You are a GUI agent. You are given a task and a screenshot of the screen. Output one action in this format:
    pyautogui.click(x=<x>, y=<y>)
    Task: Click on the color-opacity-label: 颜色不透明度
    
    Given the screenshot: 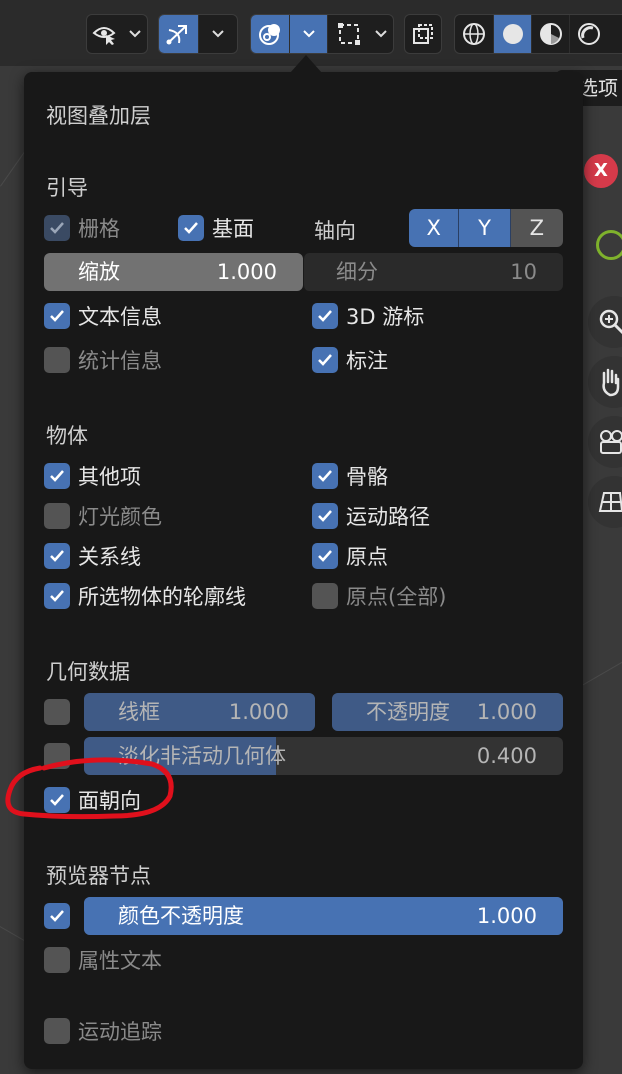 What is the action you would take?
    pyautogui.click(x=181, y=916)
    